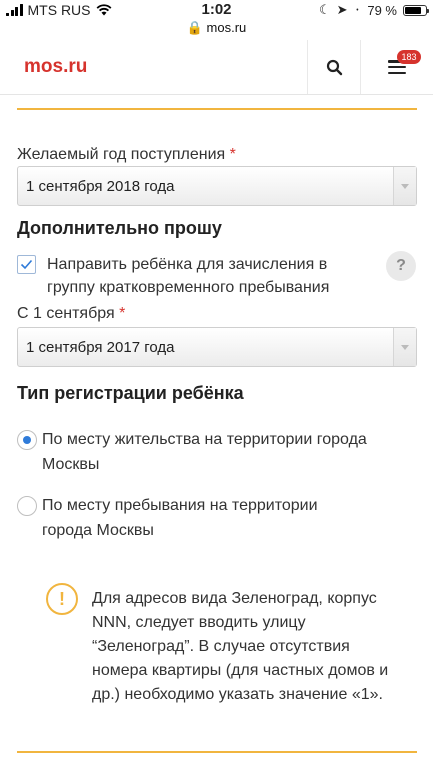 The image size is (433, 770). What do you see at coordinates (27, 506) in the screenshot?
I see `radio-stay` at bounding box center [27, 506].